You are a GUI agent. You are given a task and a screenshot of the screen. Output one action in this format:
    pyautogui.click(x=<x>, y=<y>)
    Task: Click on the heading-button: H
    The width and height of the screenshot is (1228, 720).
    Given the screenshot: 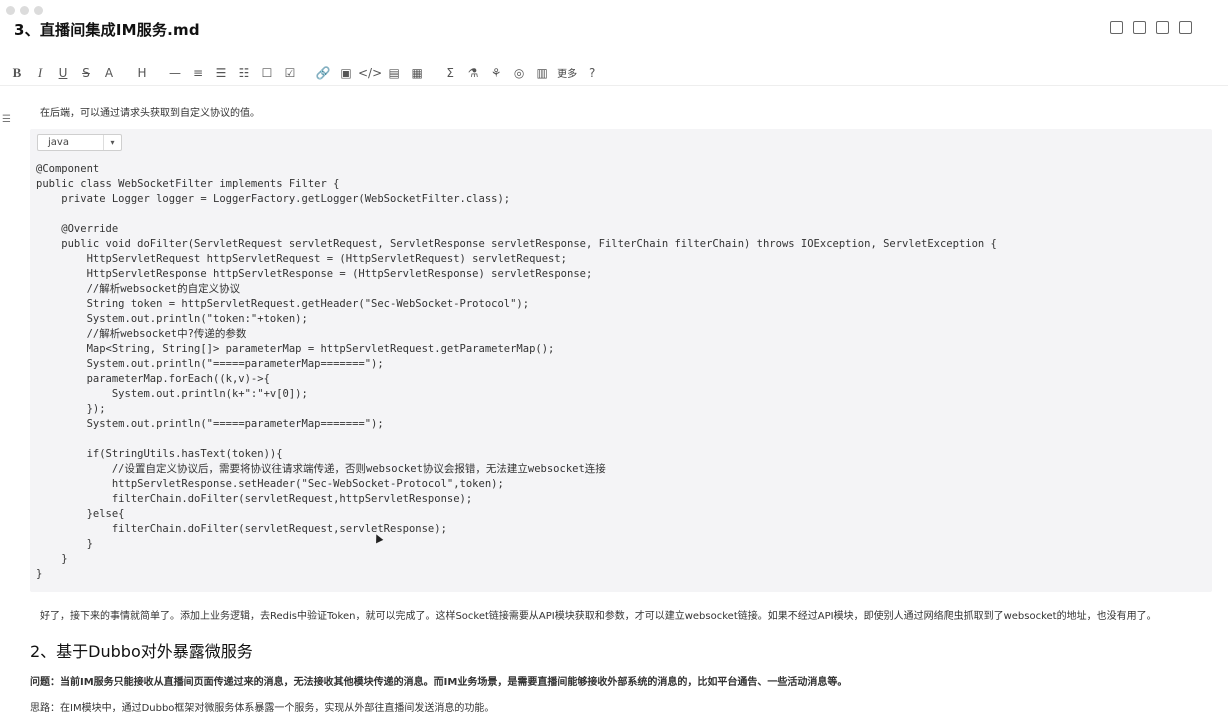 What is the action you would take?
    pyautogui.click(x=142, y=73)
    